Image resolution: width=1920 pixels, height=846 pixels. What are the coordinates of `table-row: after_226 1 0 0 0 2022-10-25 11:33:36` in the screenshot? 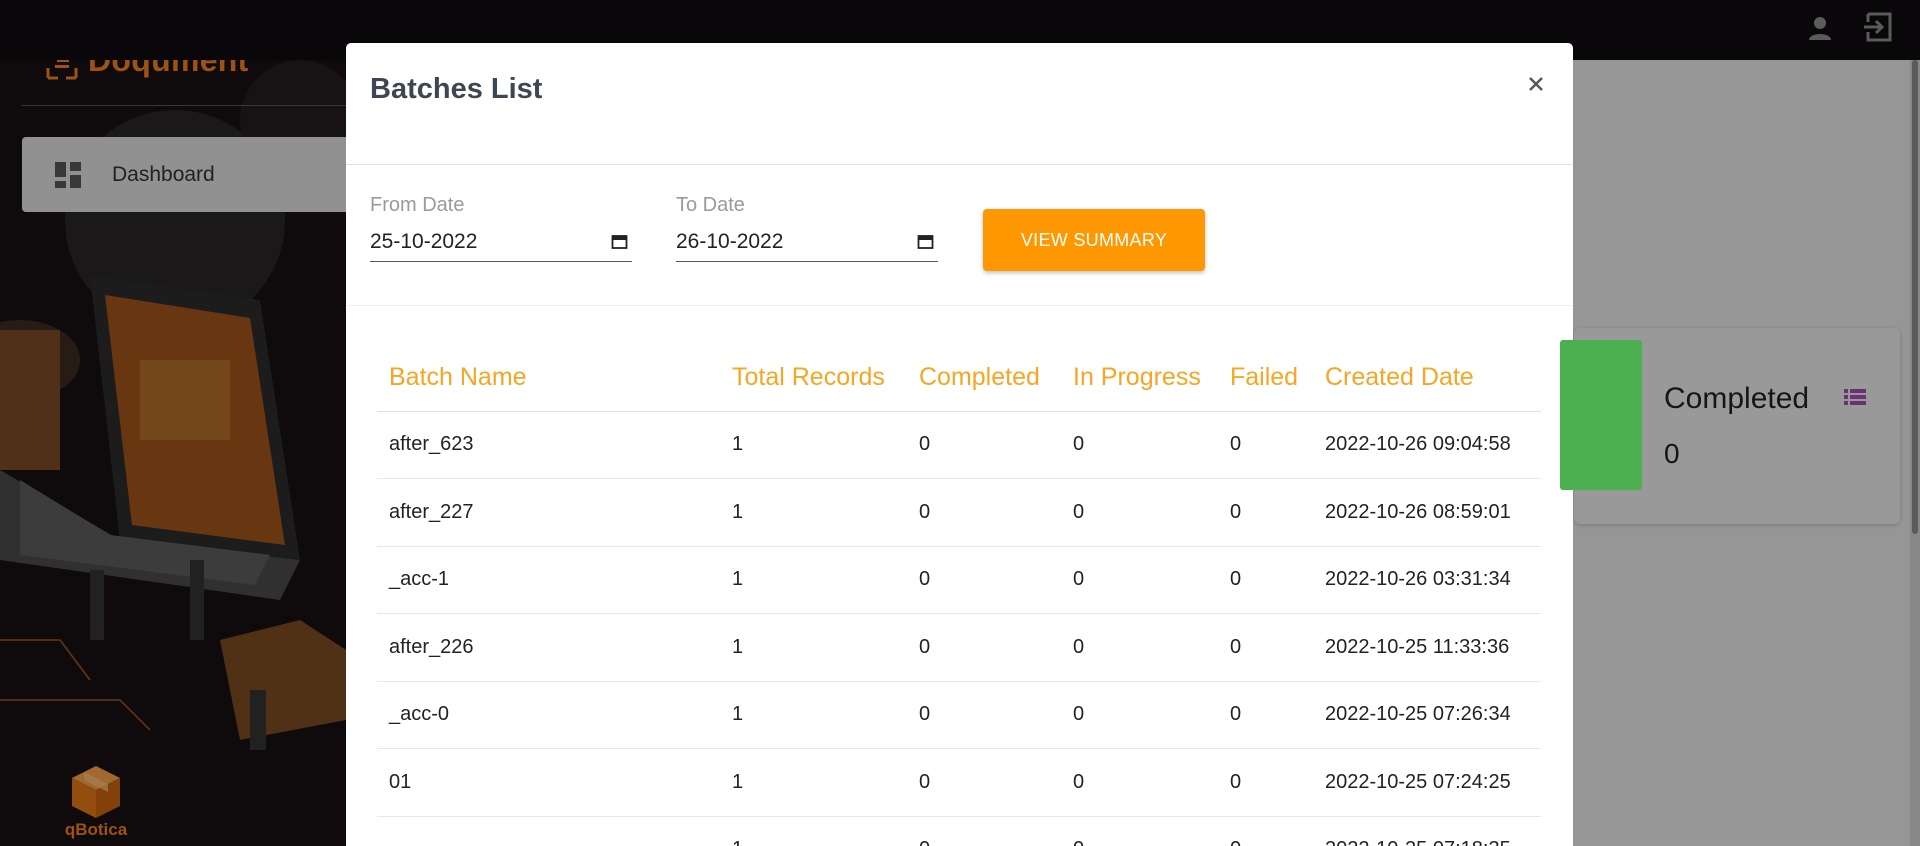 It's located at (959, 647).